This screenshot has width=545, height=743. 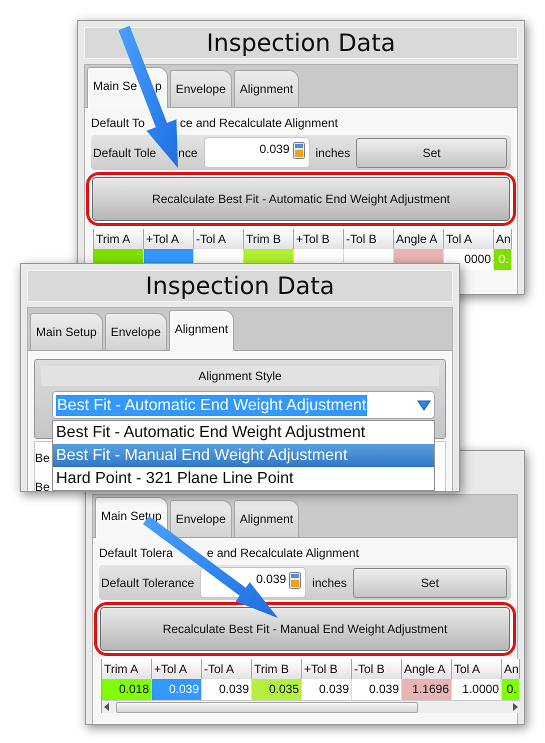 What do you see at coordinates (66, 331) in the screenshot?
I see `tab: Main Setup` at bounding box center [66, 331].